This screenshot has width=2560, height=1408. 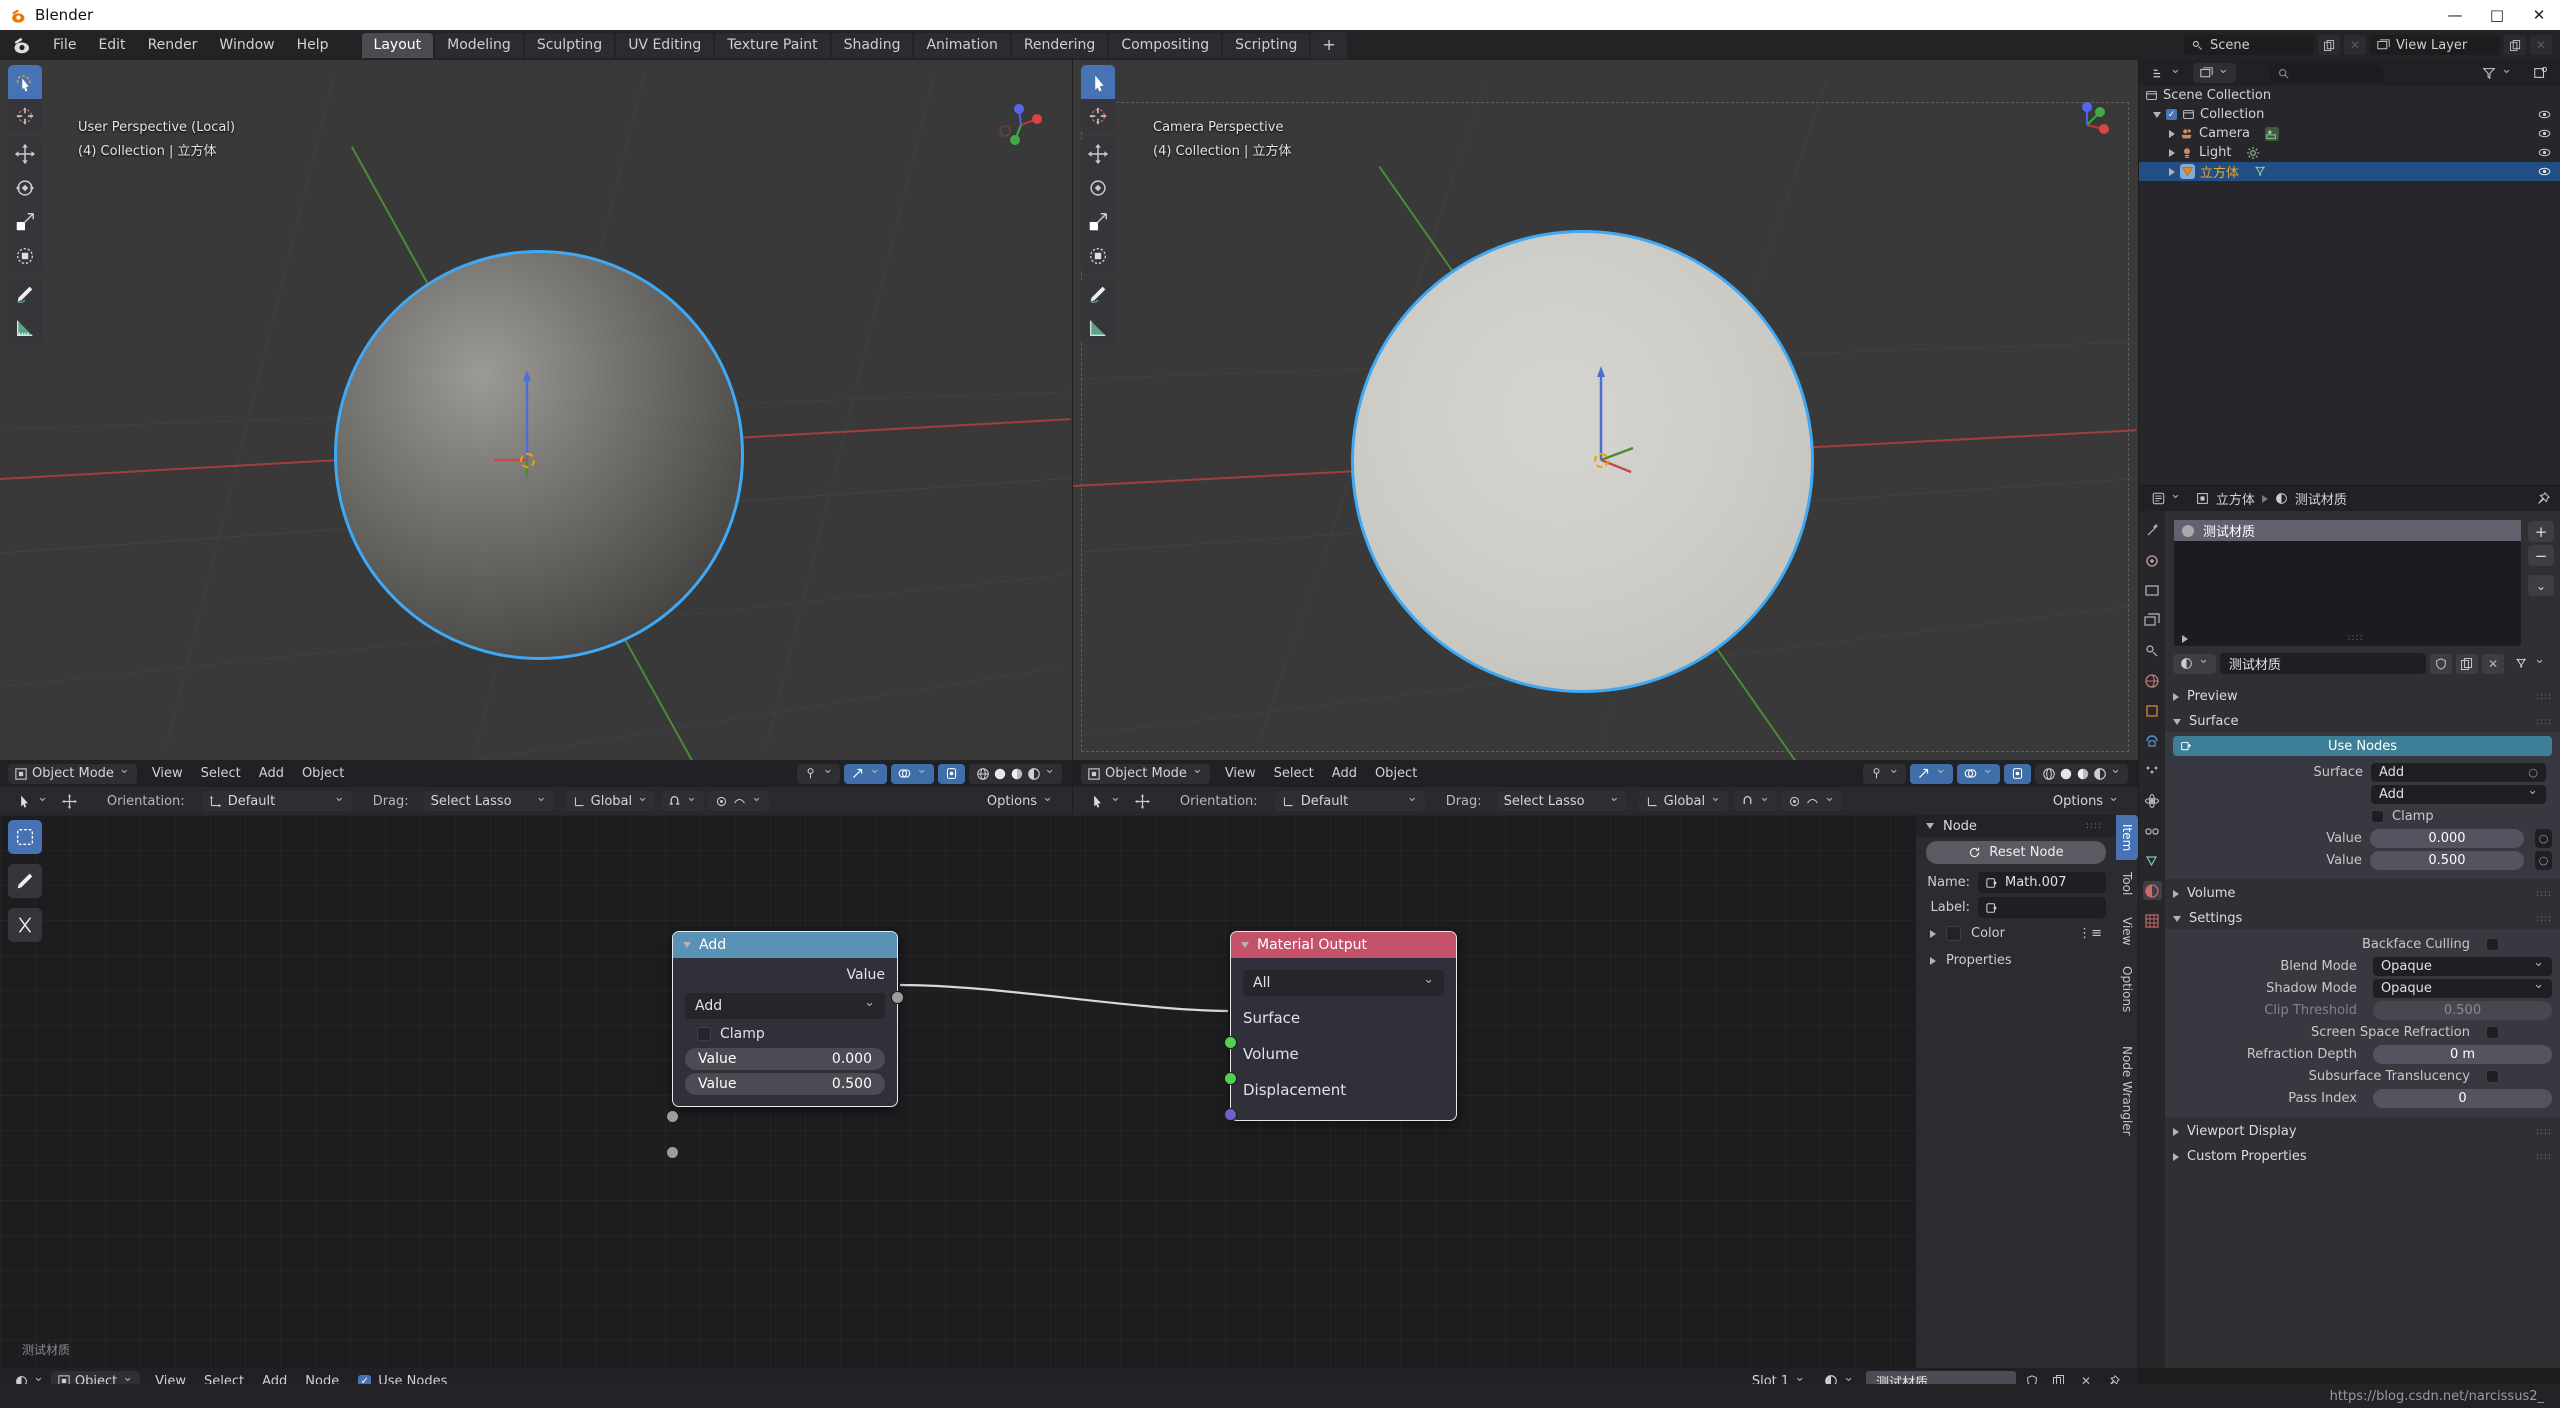 What do you see at coordinates (1098, 154) in the screenshot?
I see `tool-move-right` at bounding box center [1098, 154].